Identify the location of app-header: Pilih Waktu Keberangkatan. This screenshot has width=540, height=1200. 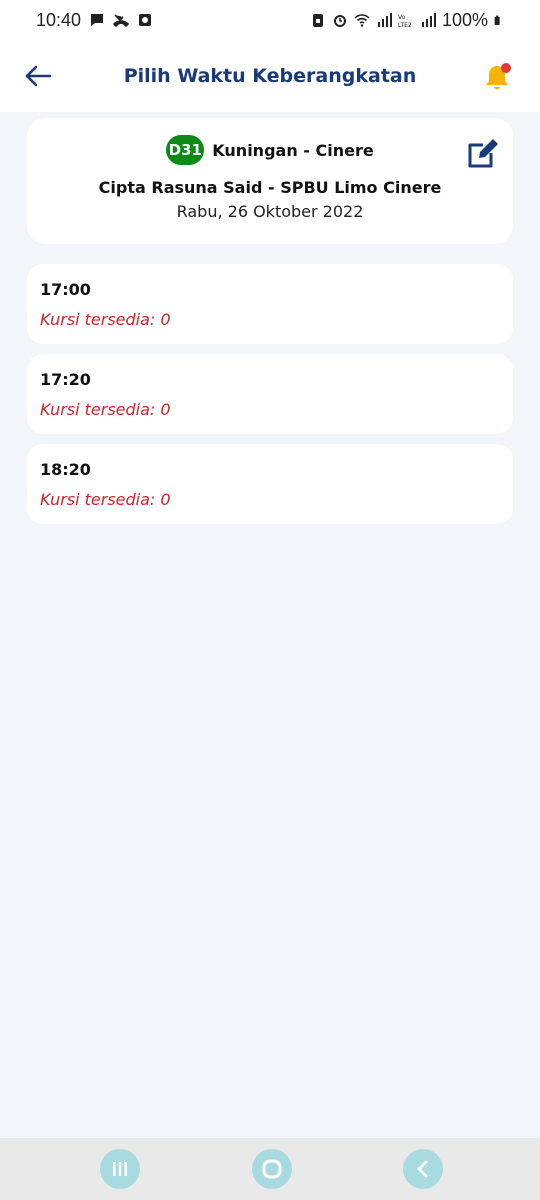
(270, 76).